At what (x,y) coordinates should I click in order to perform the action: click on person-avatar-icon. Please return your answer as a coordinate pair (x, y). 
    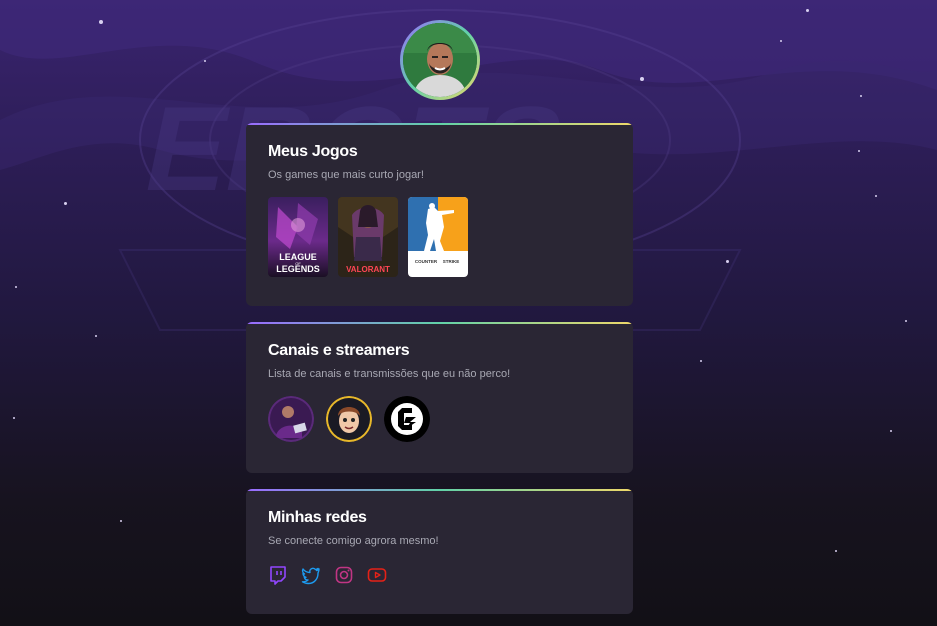
    Looking at the image, I should click on (440, 60).